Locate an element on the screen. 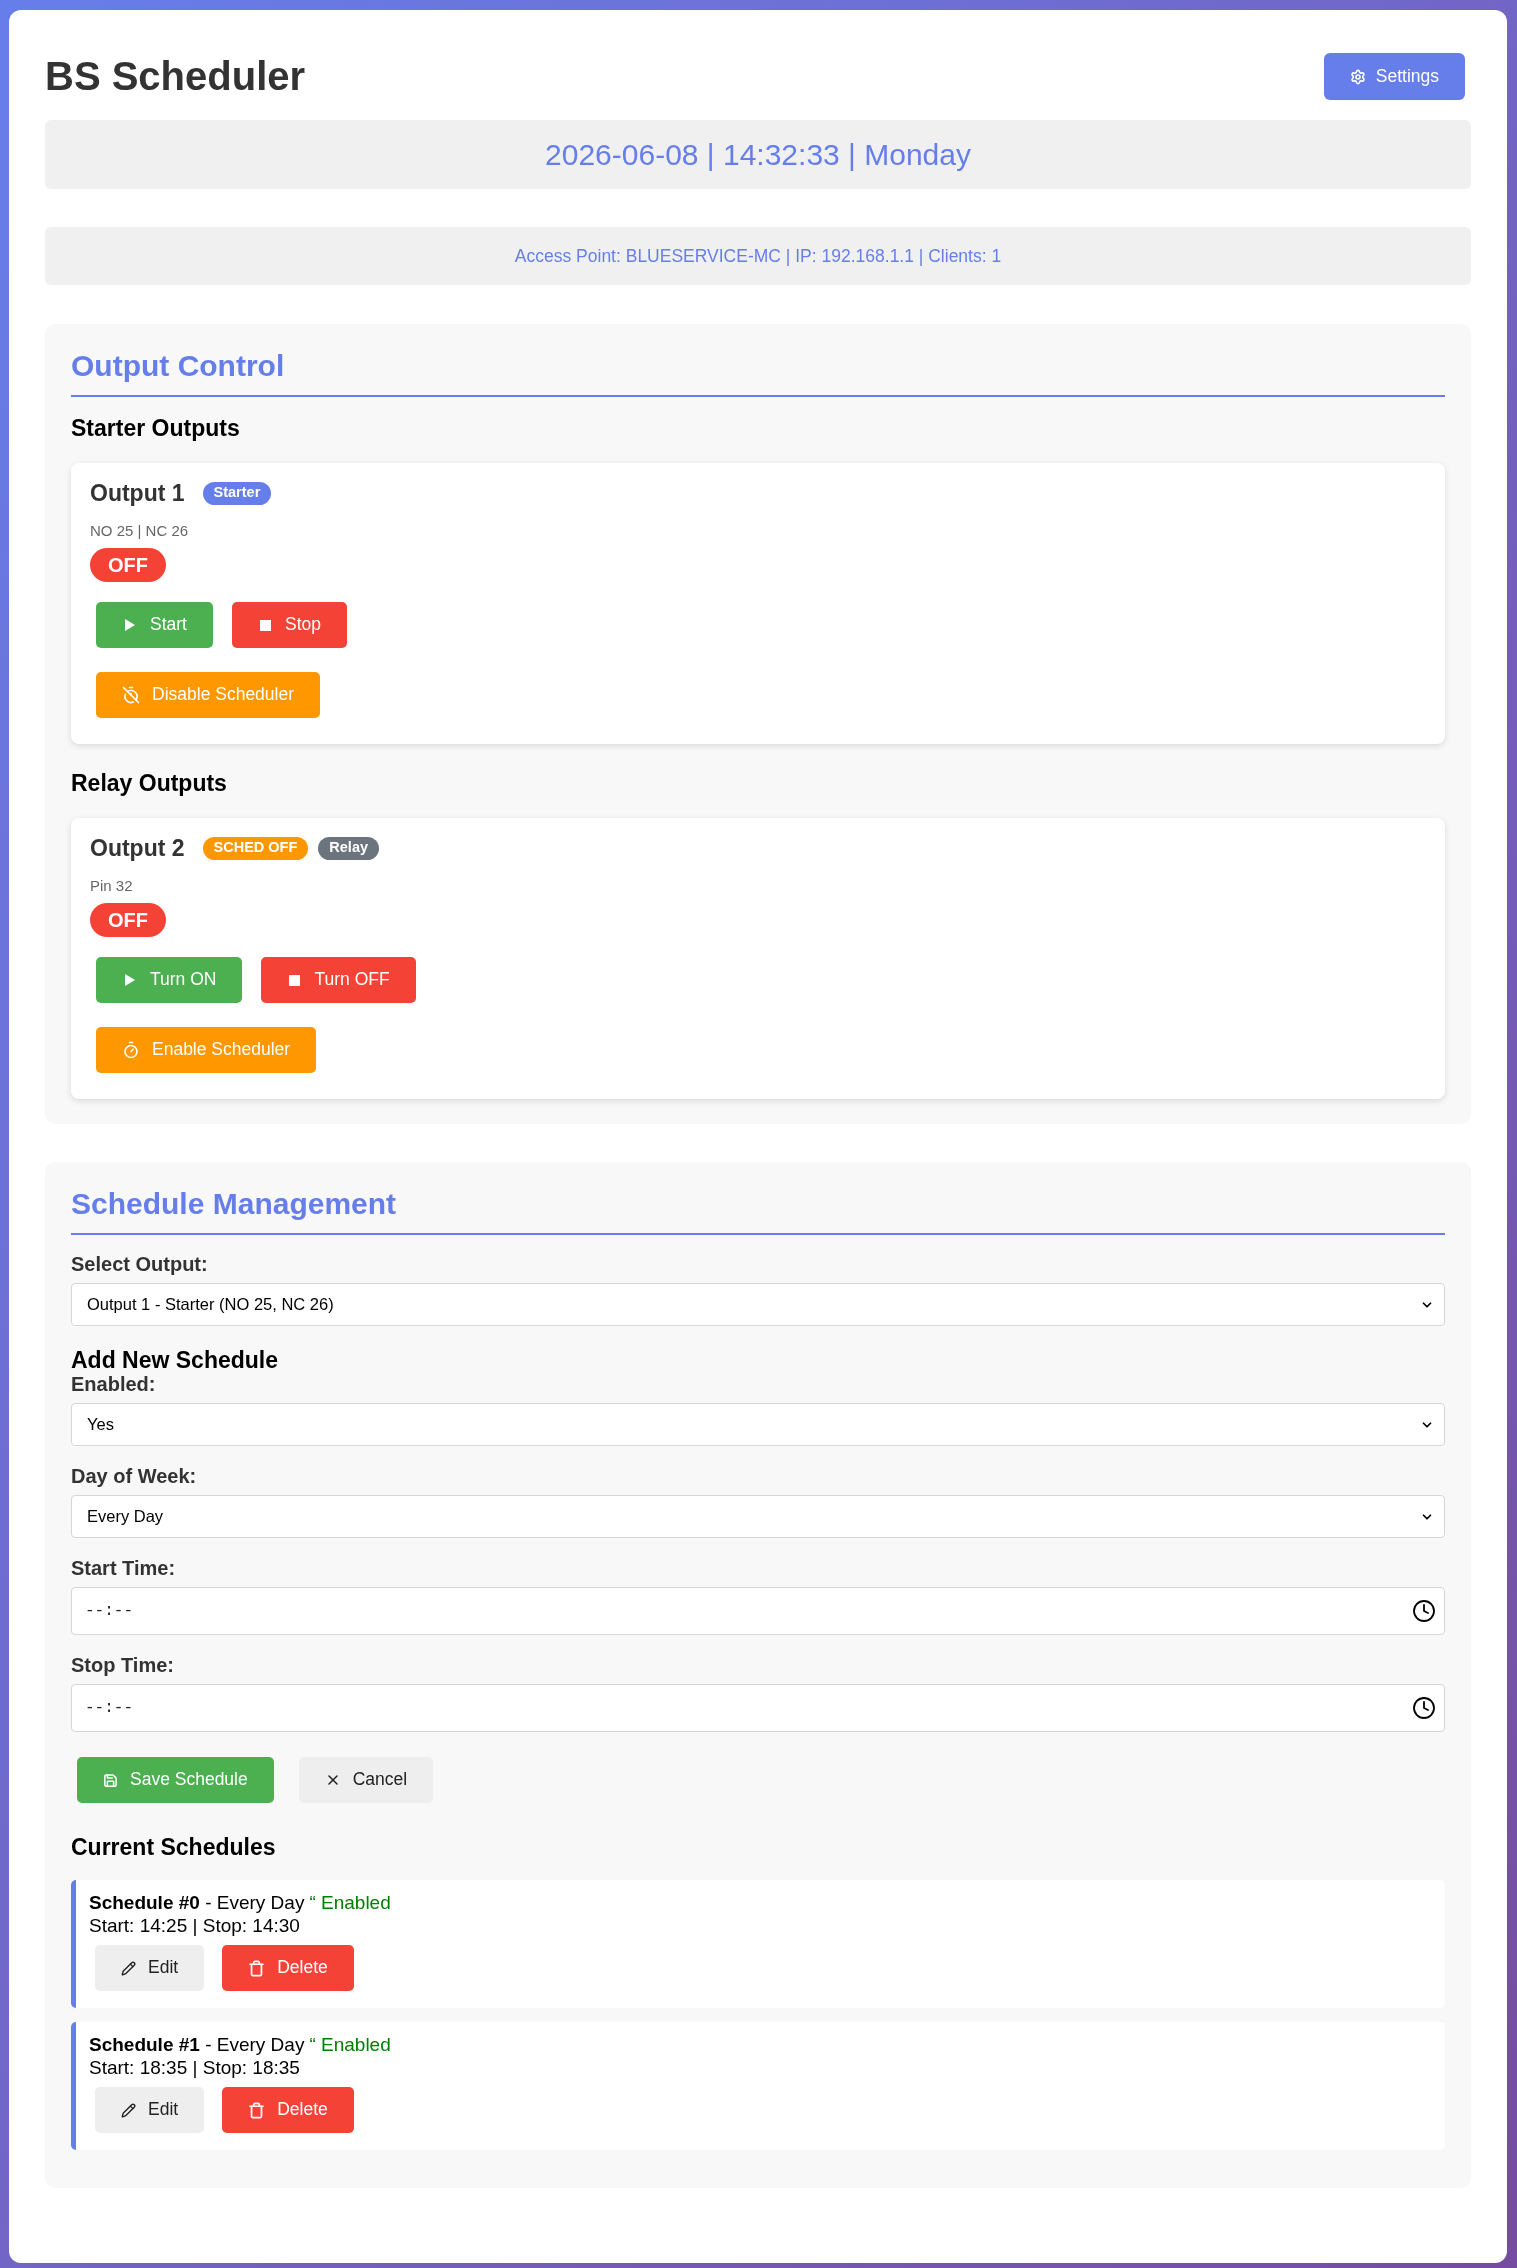 This screenshot has width=1517, height=2268. settings-icon is located at coordinates (1357, 76).